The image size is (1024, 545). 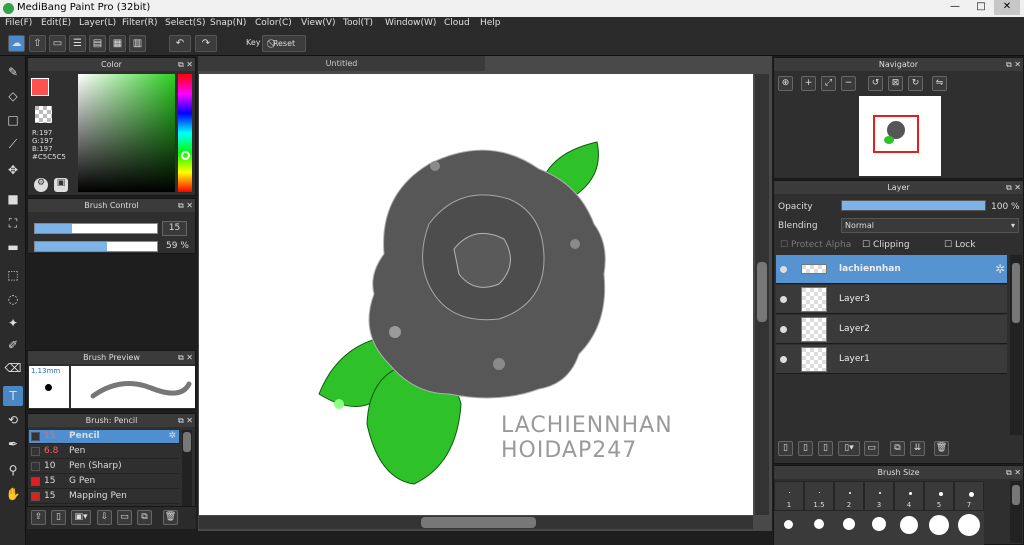 What do you see at coordinates (13, 247) in the screenshot?
I see `gradient-tool-icon: ▬` at bounding box center [13, 247].